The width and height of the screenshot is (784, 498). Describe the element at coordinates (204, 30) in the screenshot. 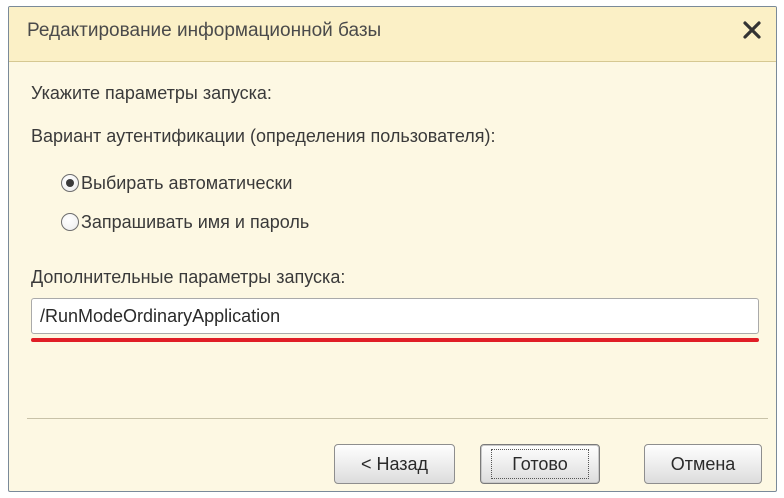

I see `window-title: Редактирование информационной базы` at that location.